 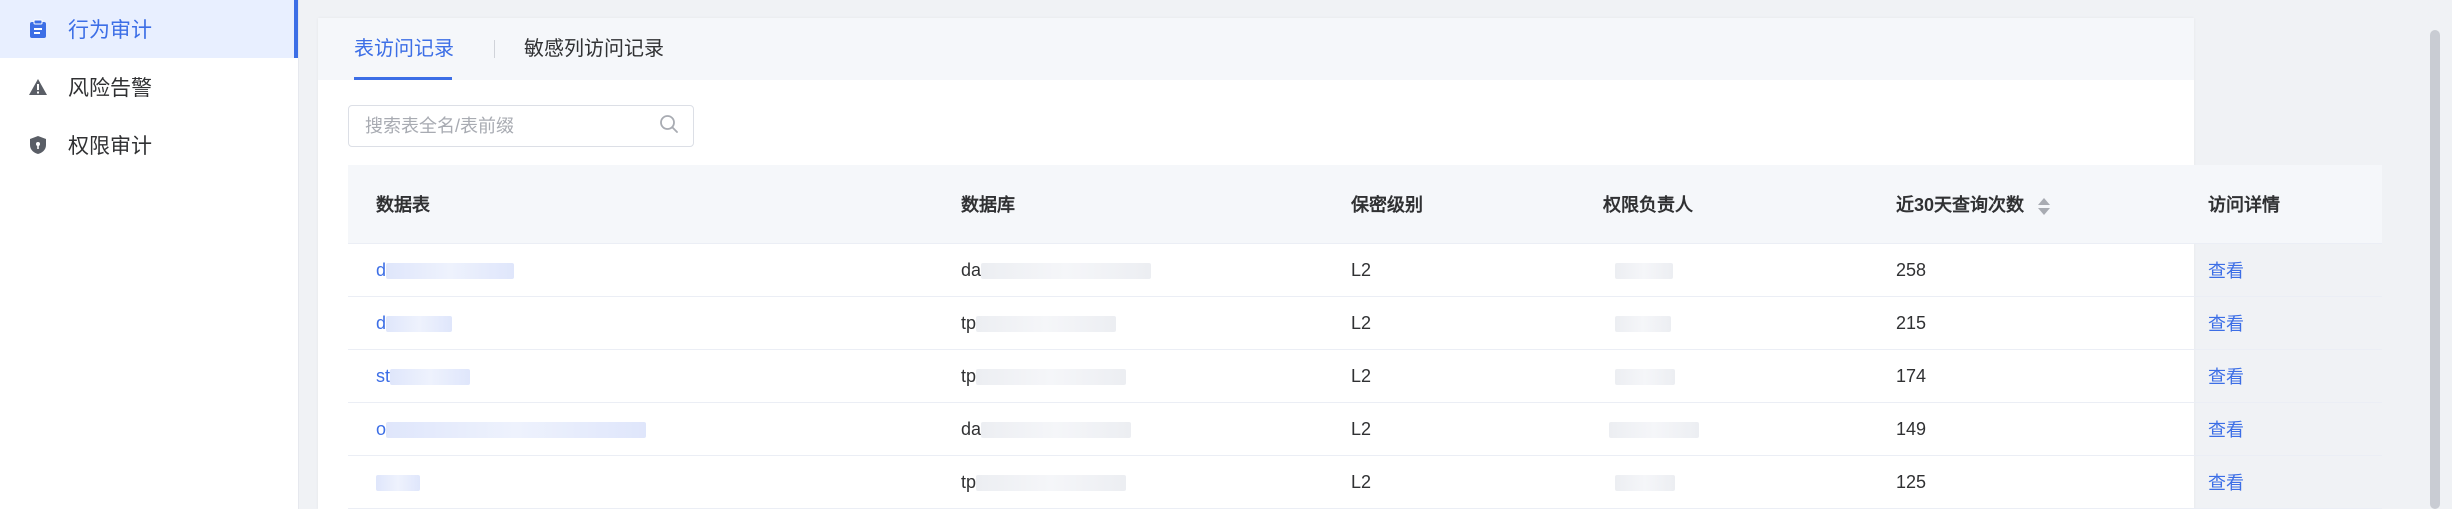 I want to click on column-header-detail: 访问详情, so click(x=2244, y=205).